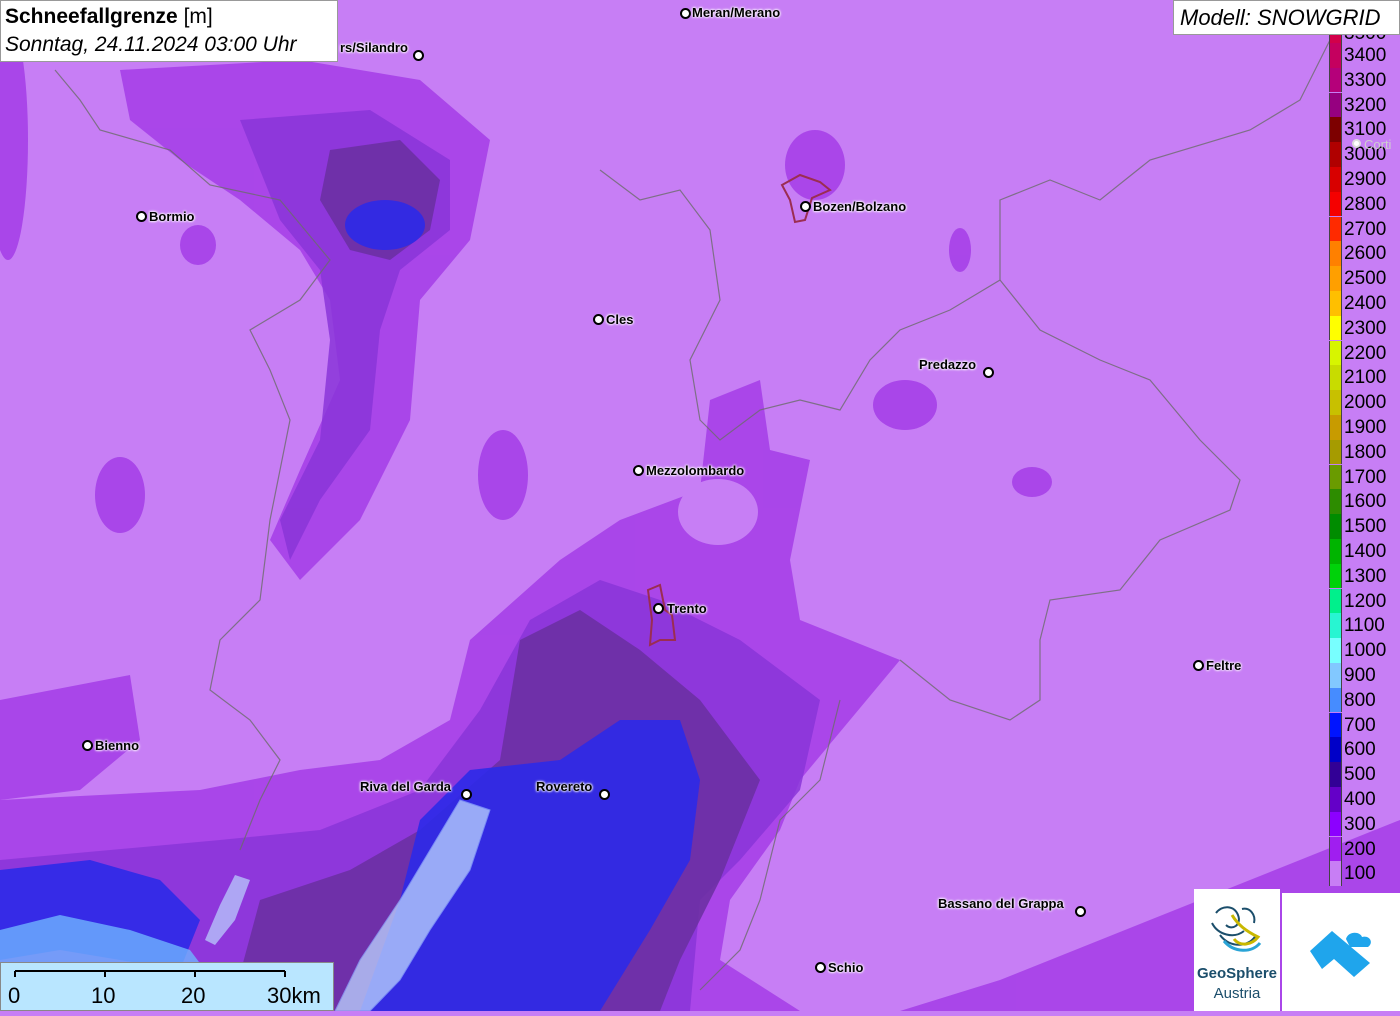 Image resolution: width=1400 pixels, height=1016 pixels. What do you see at coordinates (14, 995) in the screenshot?
I see `scale-label-0: 0` at bounding box center [14, 995].